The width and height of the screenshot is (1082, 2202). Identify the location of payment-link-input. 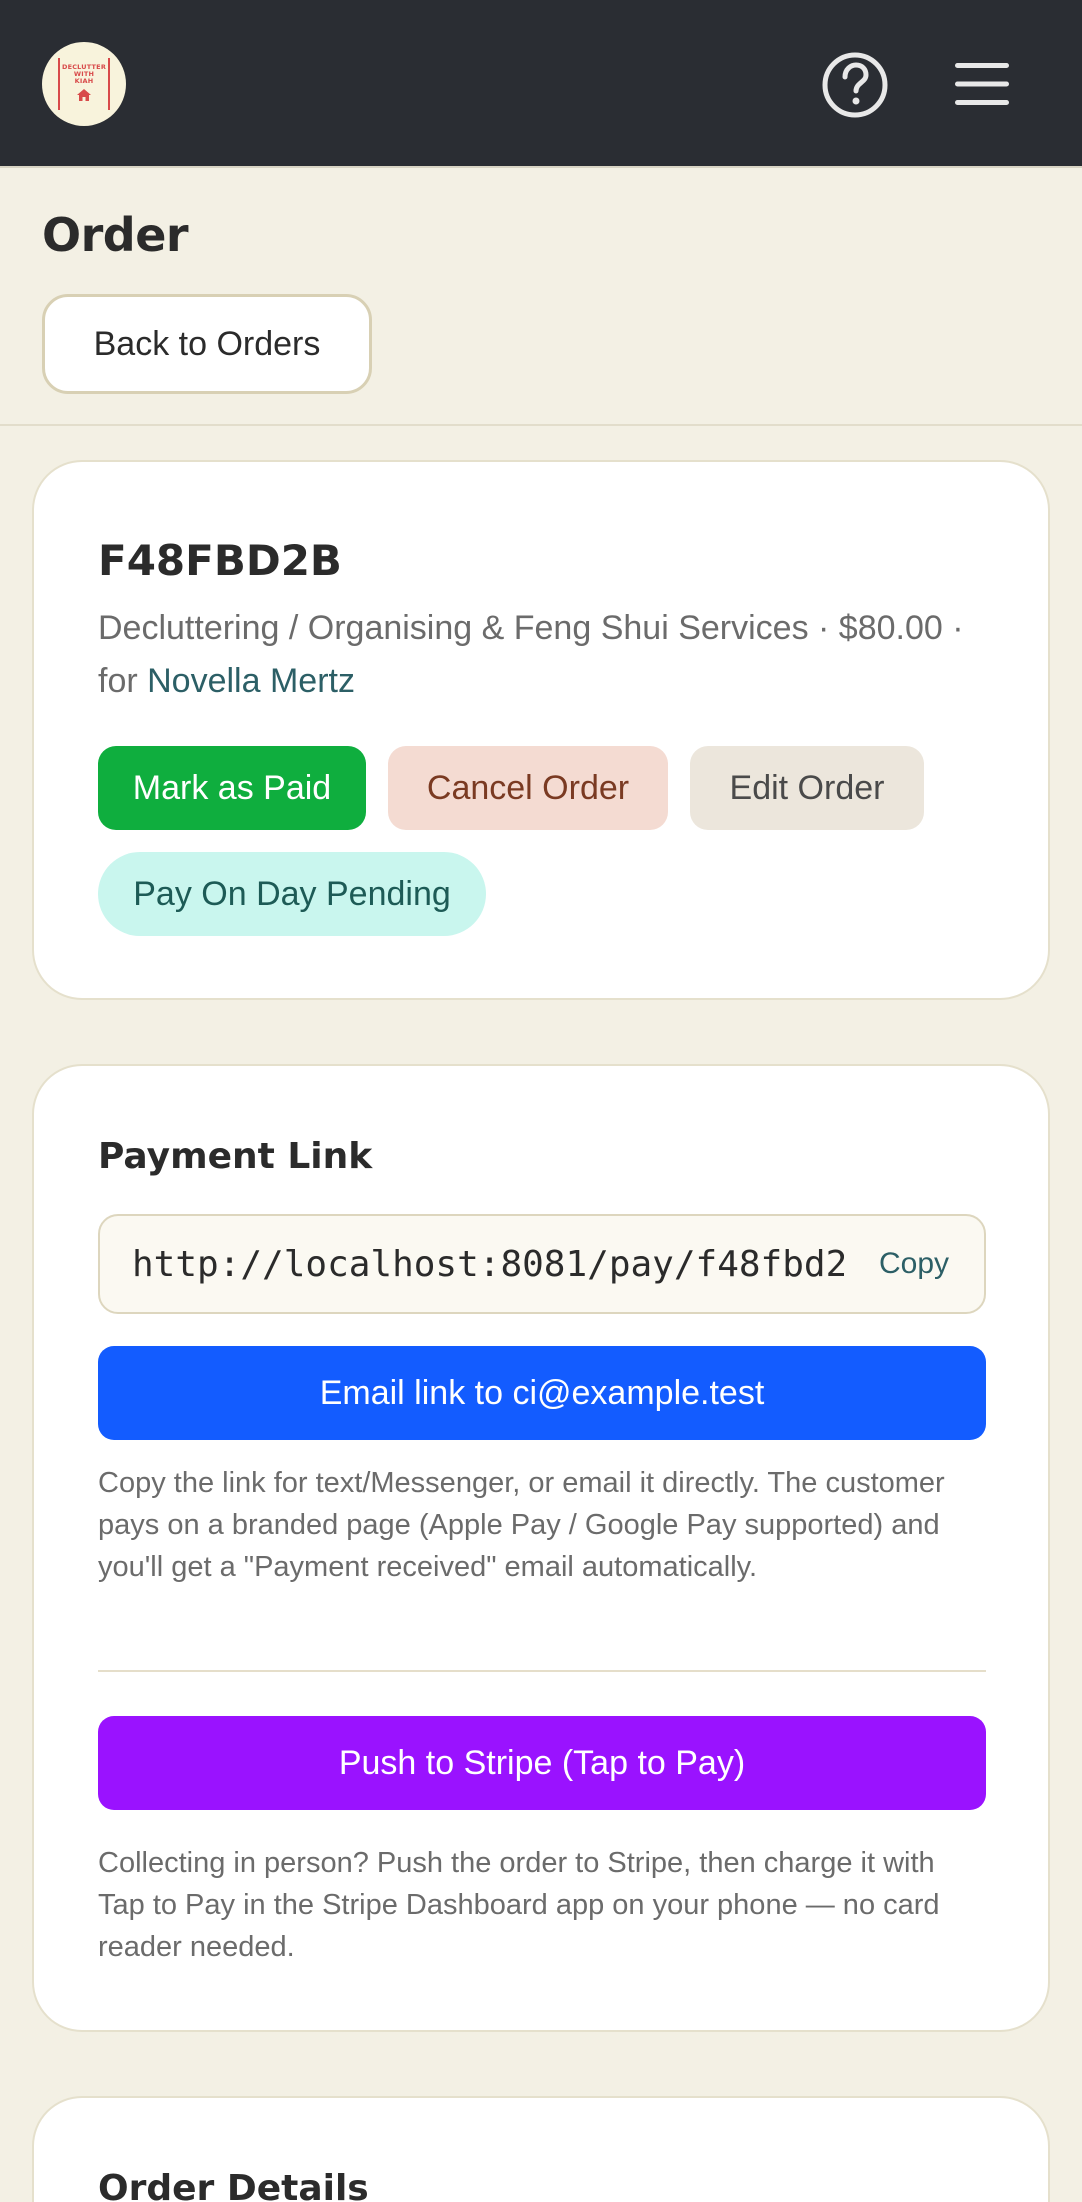
(472, 1264).